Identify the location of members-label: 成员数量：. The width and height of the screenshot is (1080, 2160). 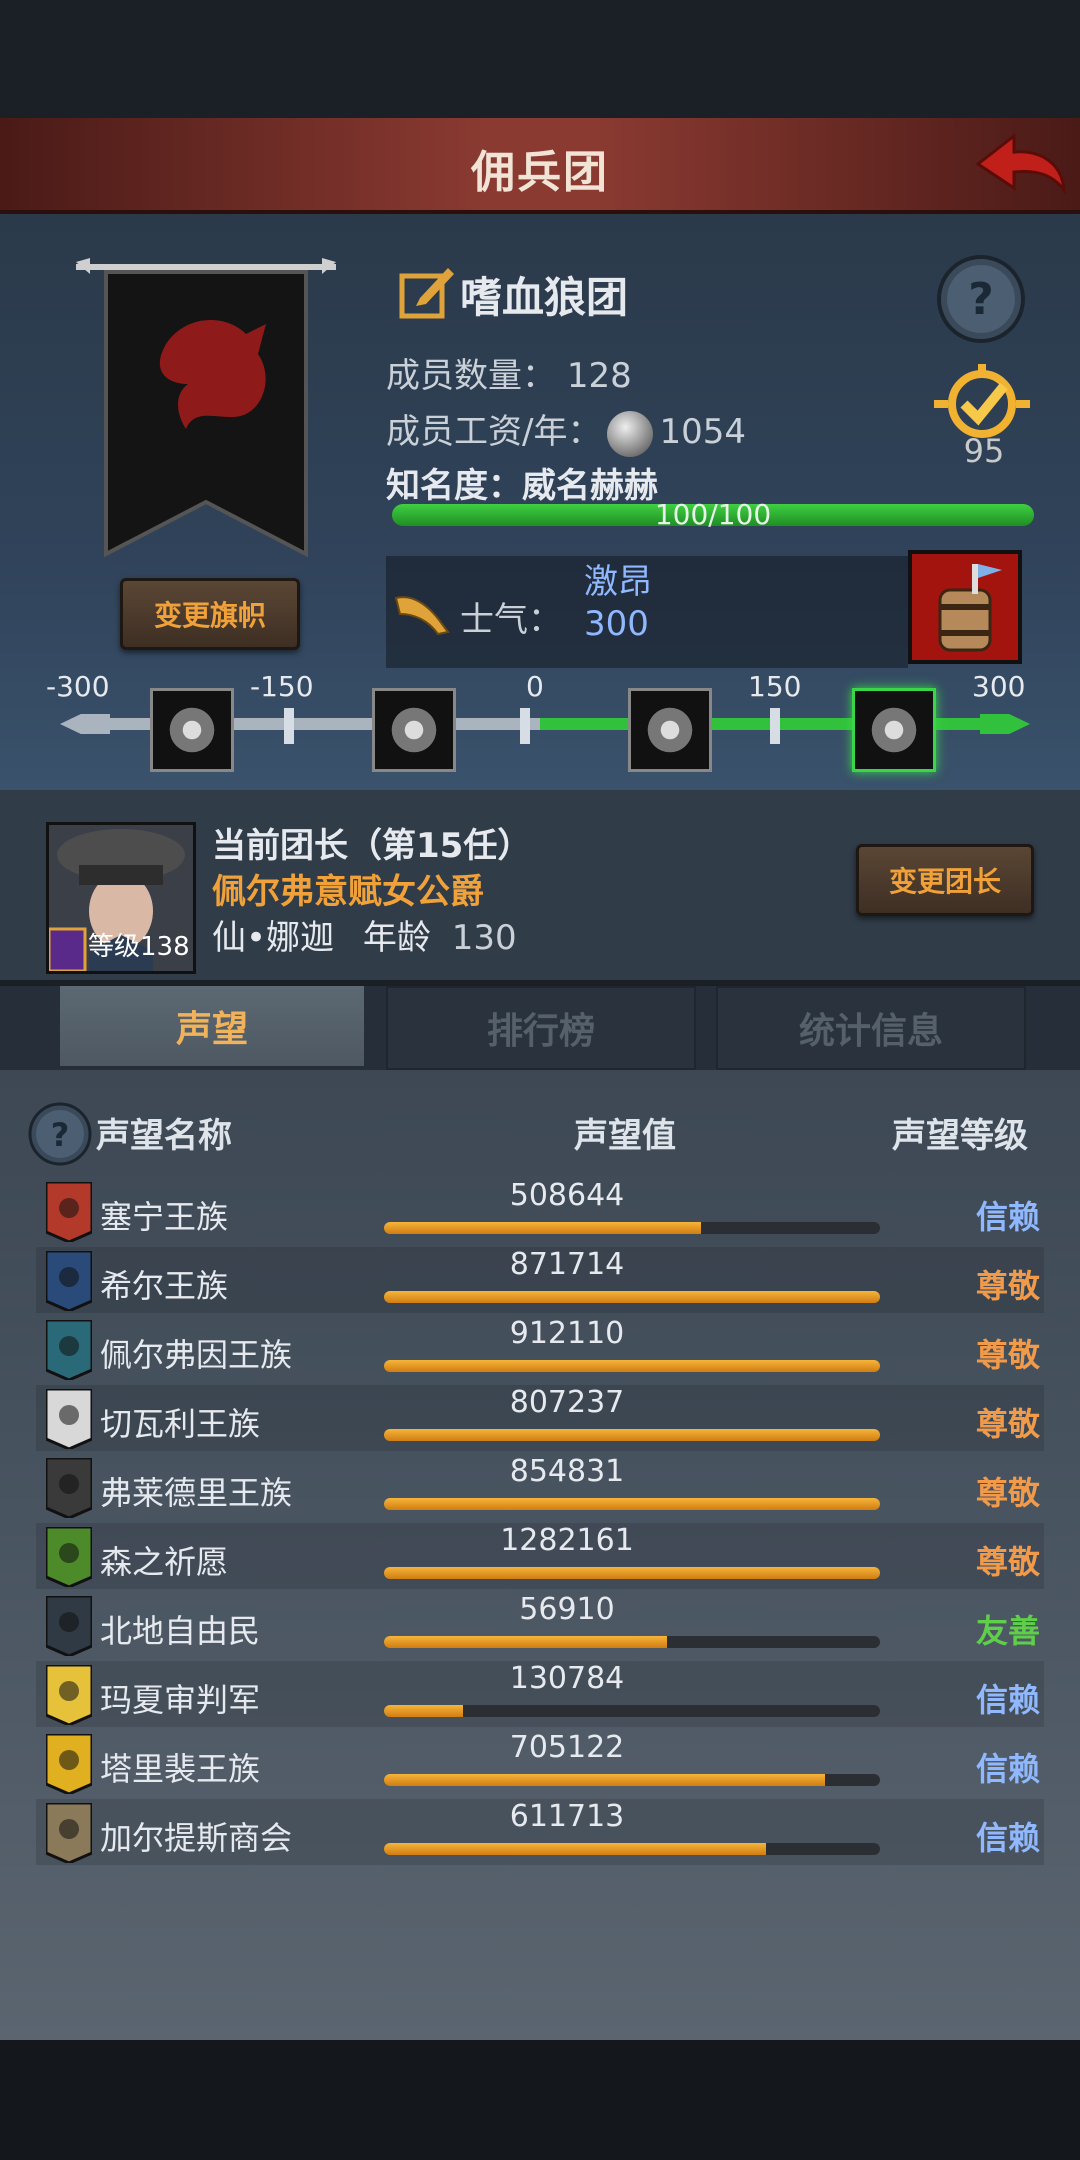
(471, 376).